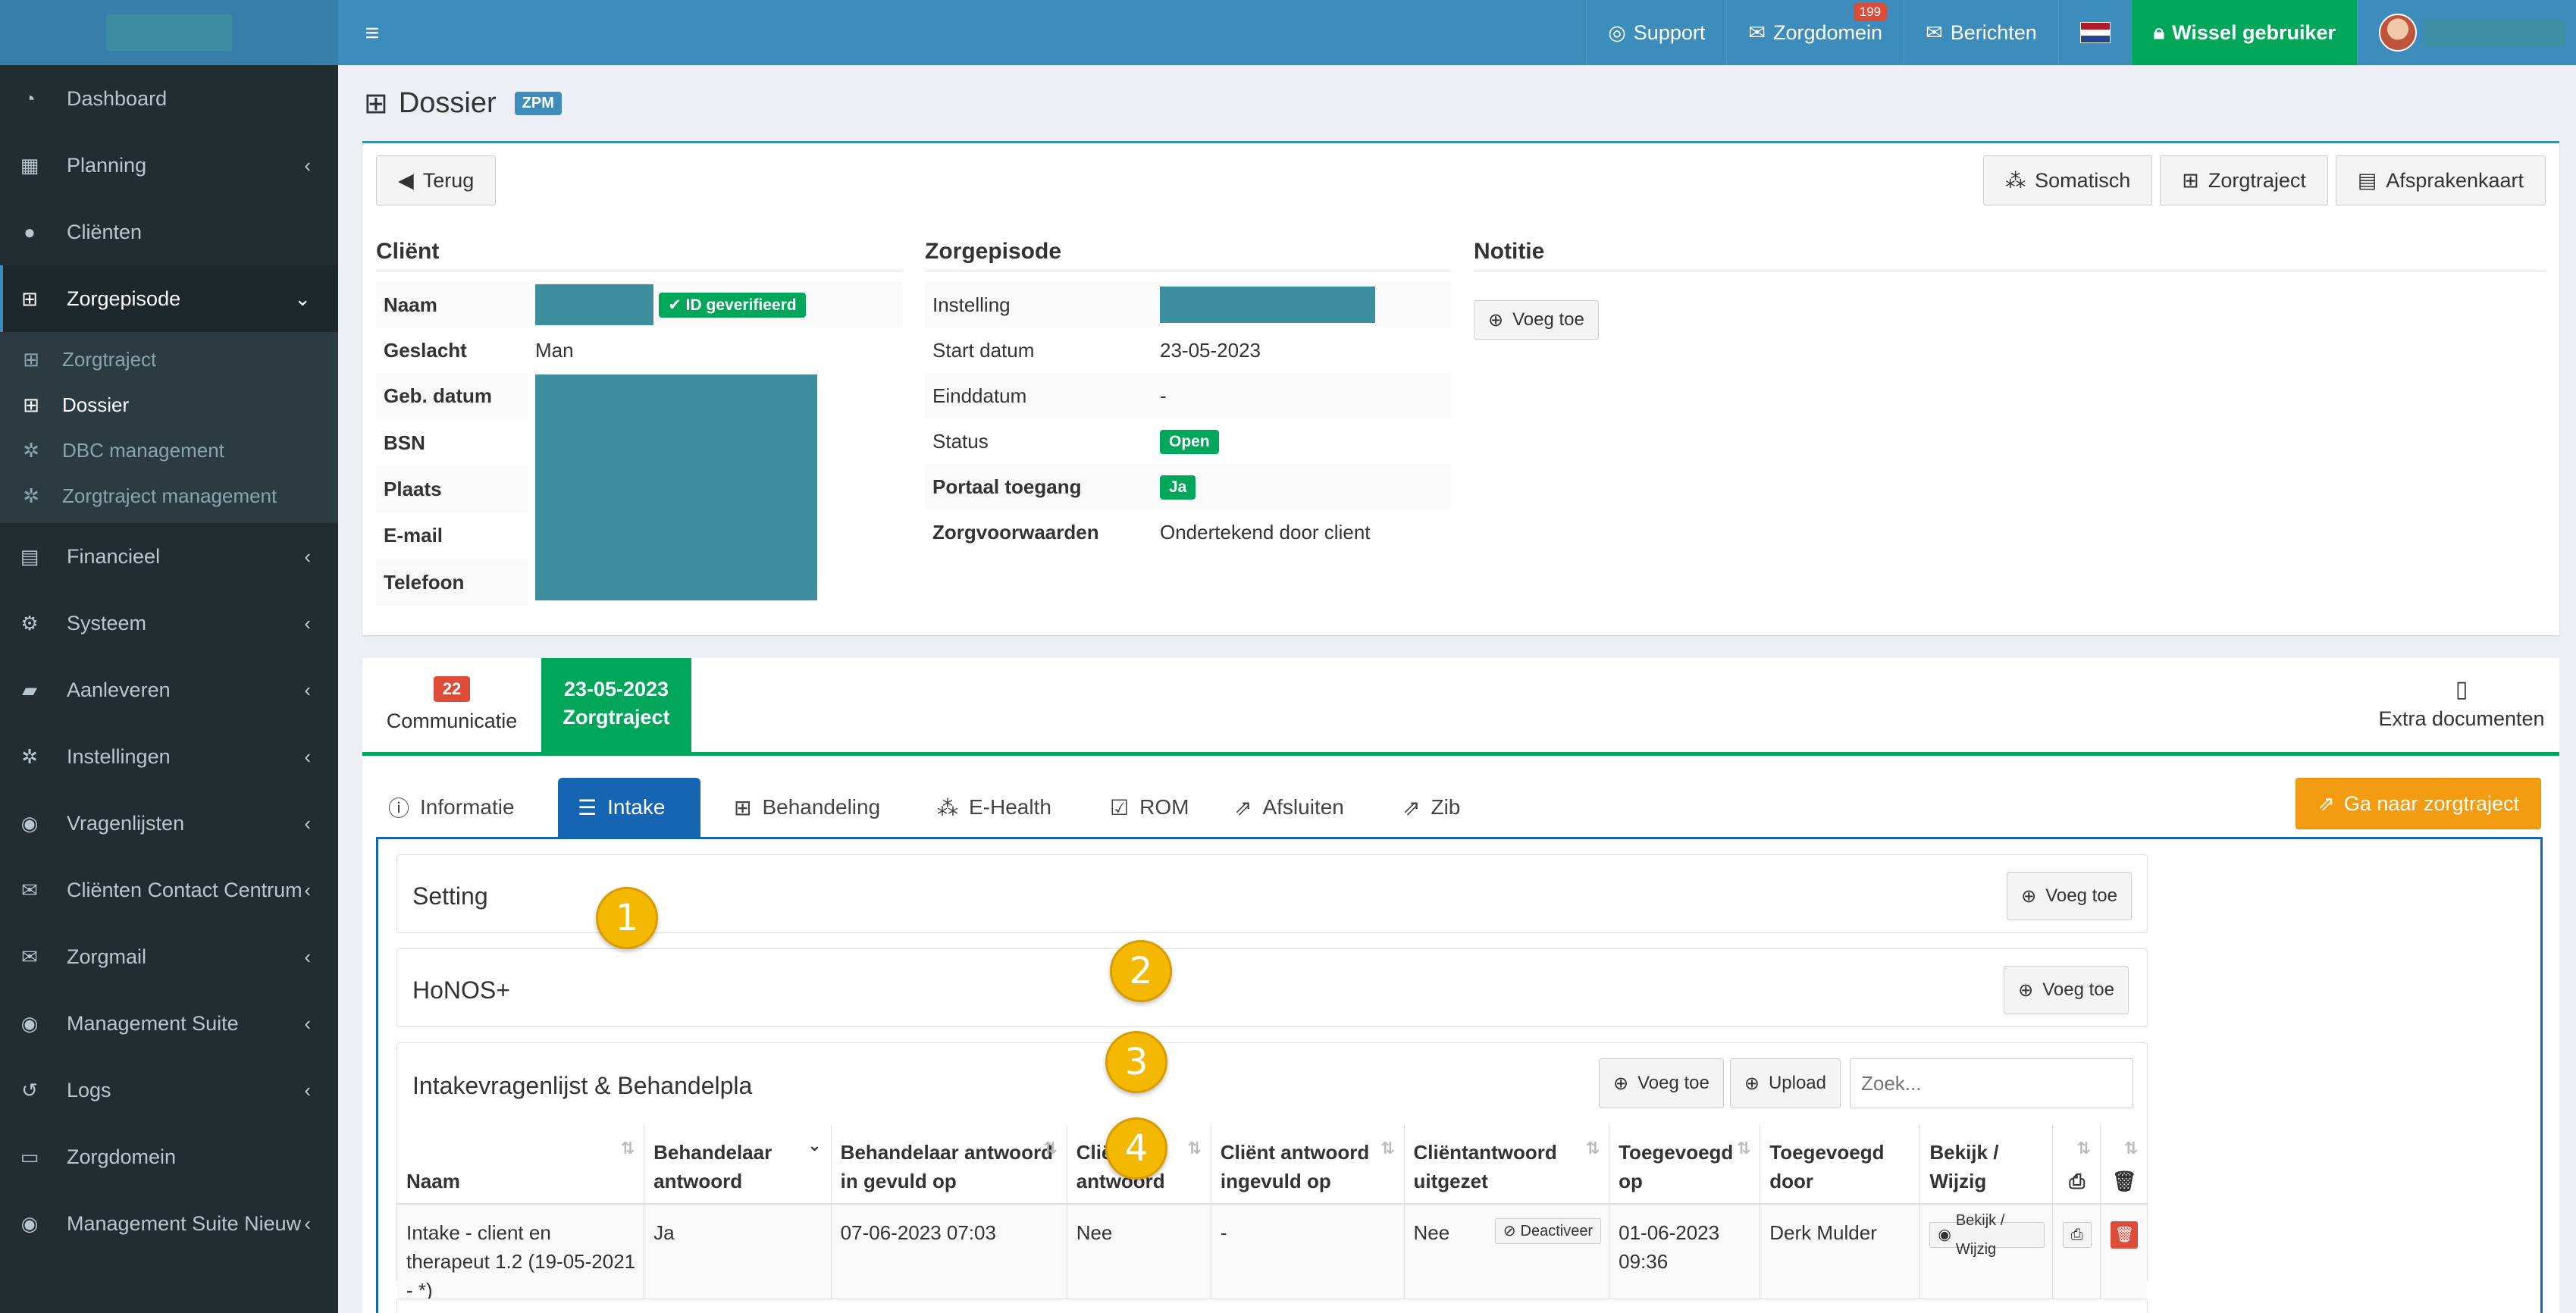  What do you see at coordinates (1302, 487) in the screenshot?
I see `row-value: Ja` at bounding box center [1302, 487].